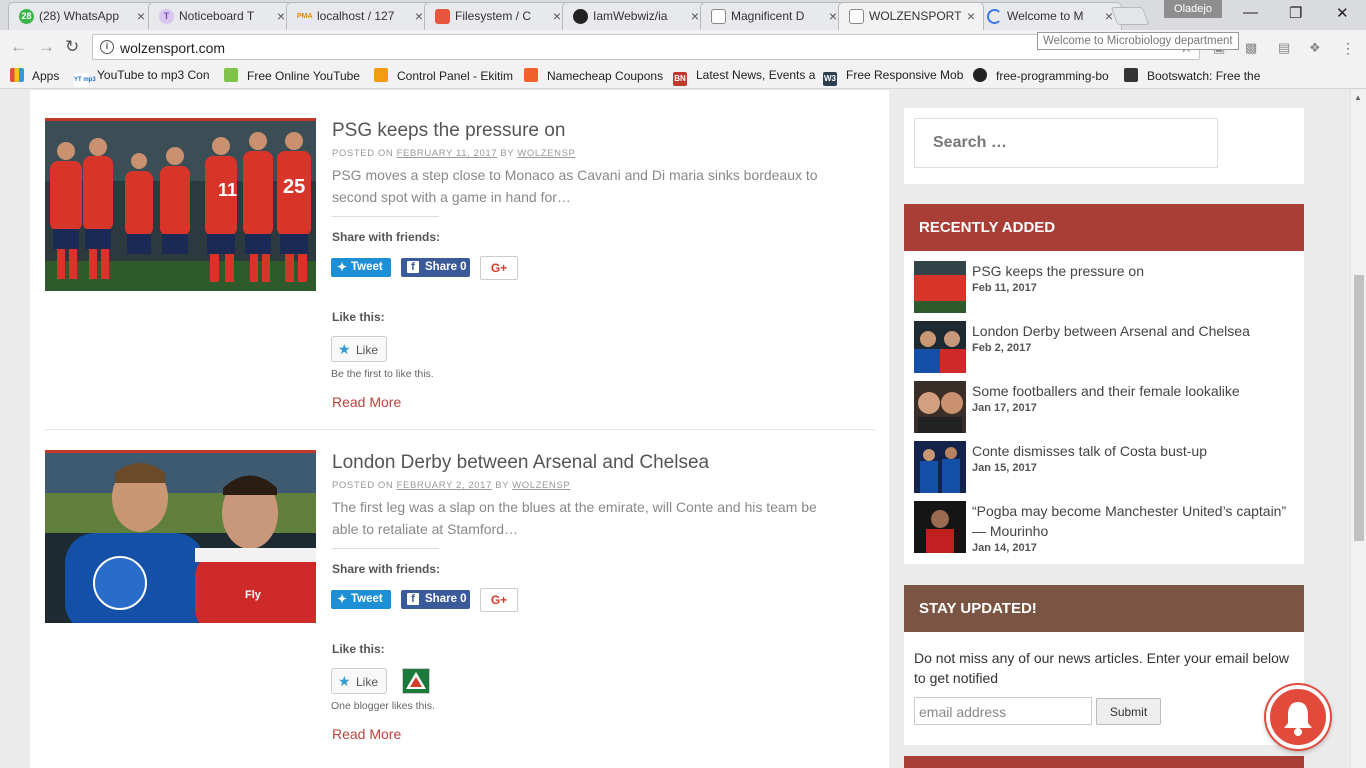 This screenshot has height=768, width=1366. What do you see at coordinates (358, 649) in the screenshot?
I see `like-heading: Like this:` at bounding box center [358, 649].